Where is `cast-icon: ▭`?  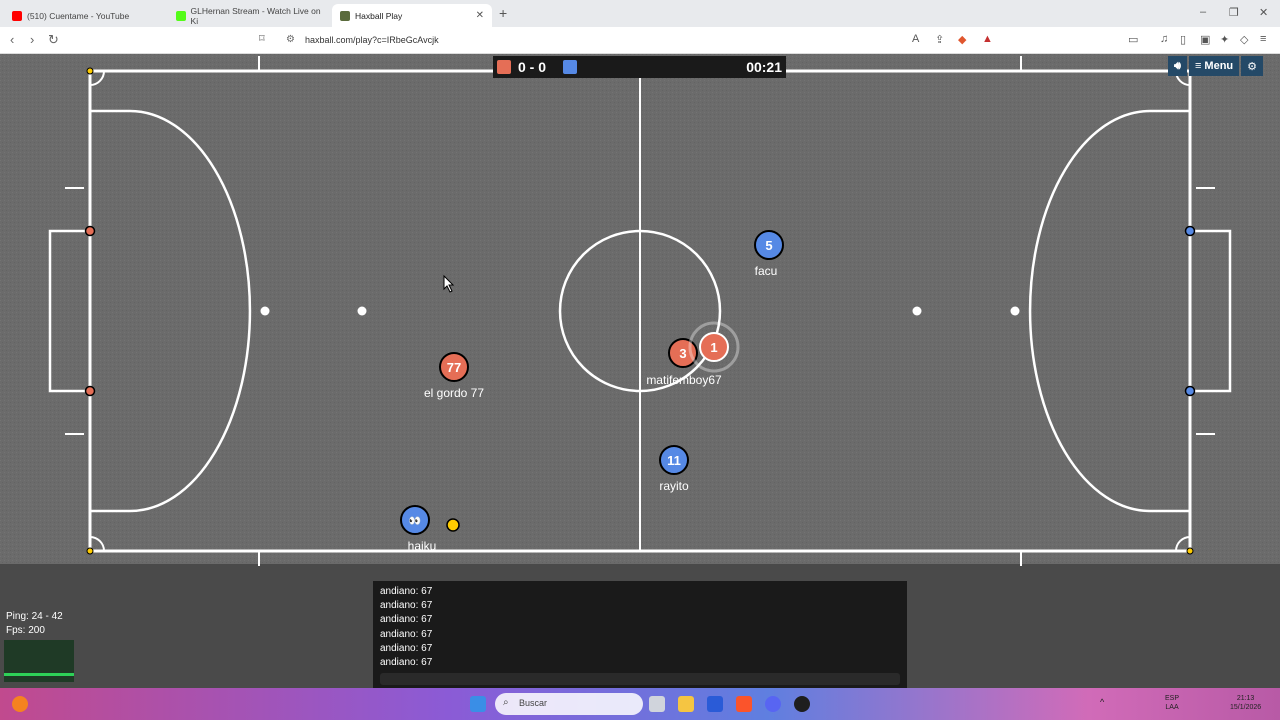
cast-icon: ▭ is located at coordinates (1133, 39).